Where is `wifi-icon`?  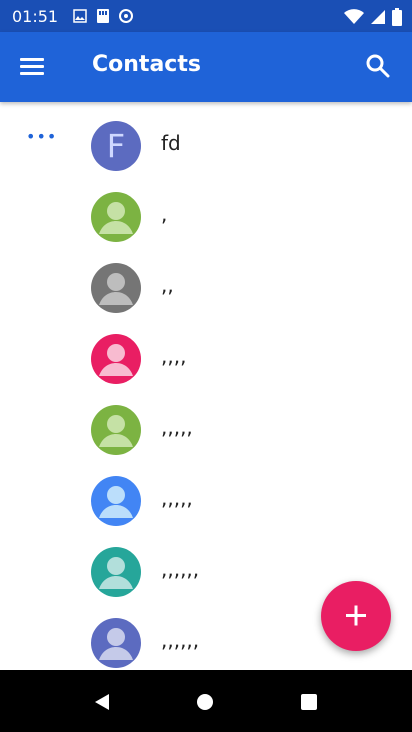
wifi-icon is located at coordinates (354, 16).